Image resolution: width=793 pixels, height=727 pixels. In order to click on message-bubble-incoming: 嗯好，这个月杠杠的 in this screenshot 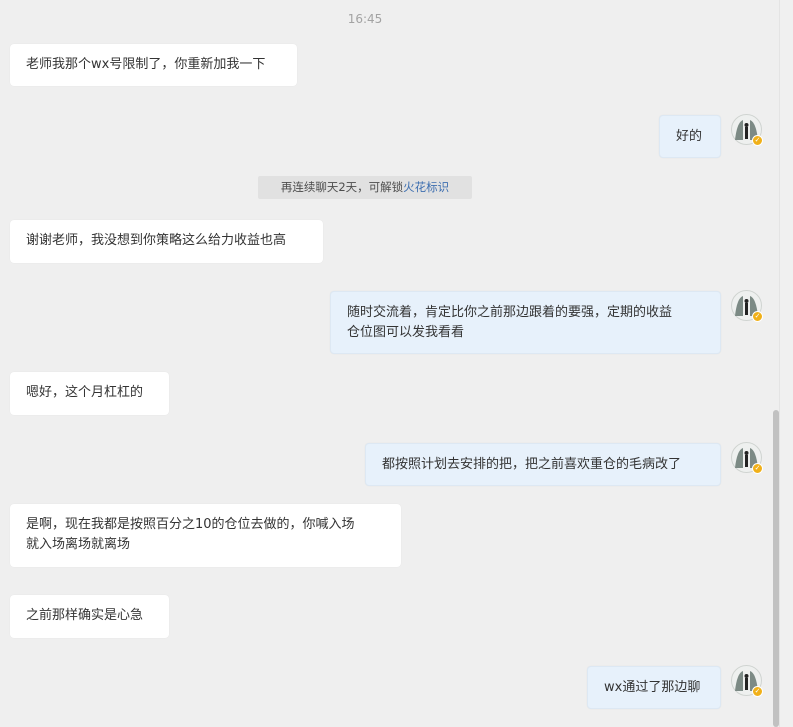, I will do `click(89, 393)`.